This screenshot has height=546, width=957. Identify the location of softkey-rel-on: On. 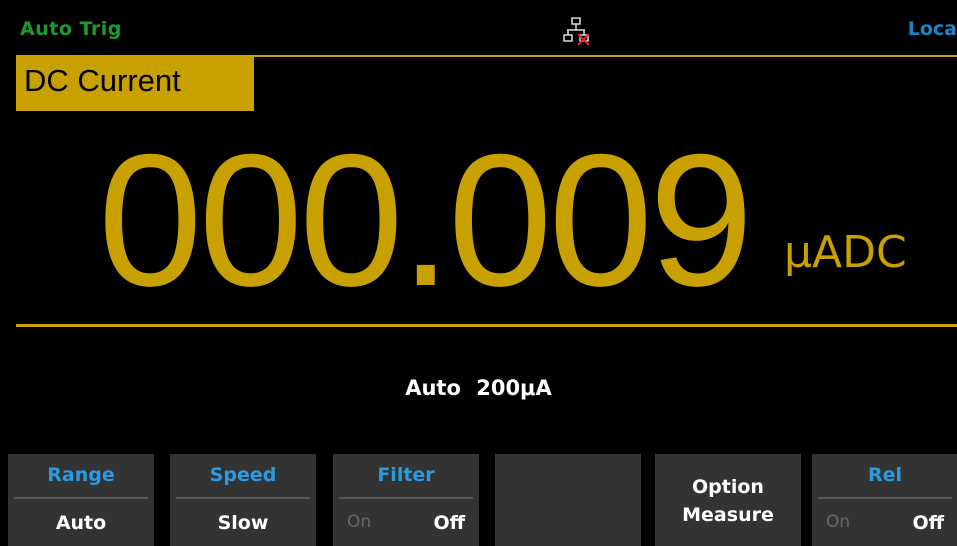
(838, 522).